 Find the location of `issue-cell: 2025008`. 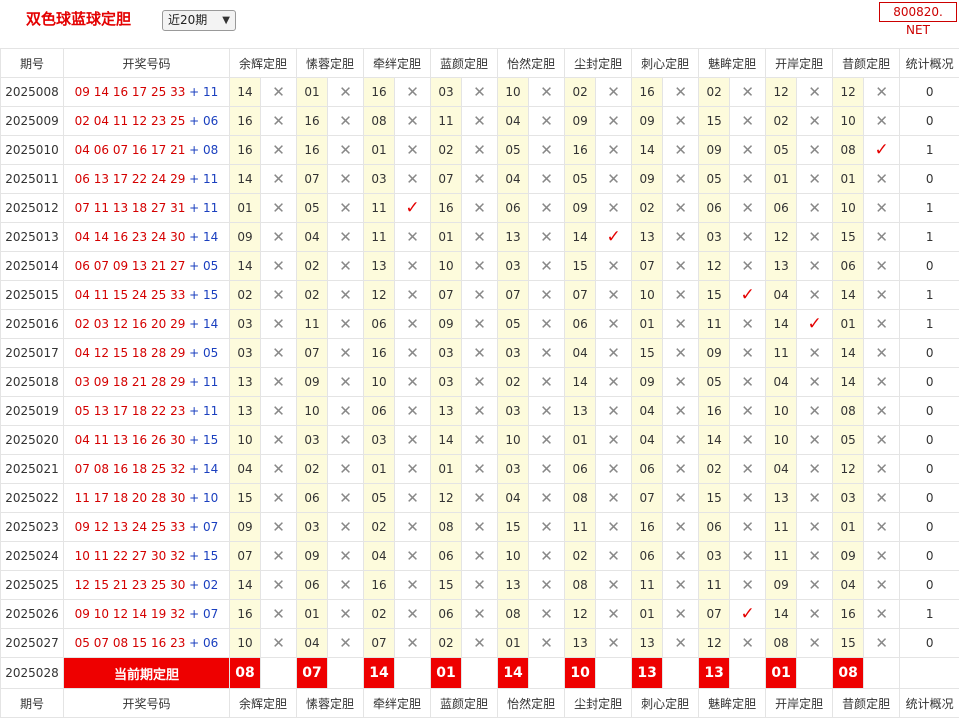

issue-cell: 2025008 is located at coordinates (32, 92).